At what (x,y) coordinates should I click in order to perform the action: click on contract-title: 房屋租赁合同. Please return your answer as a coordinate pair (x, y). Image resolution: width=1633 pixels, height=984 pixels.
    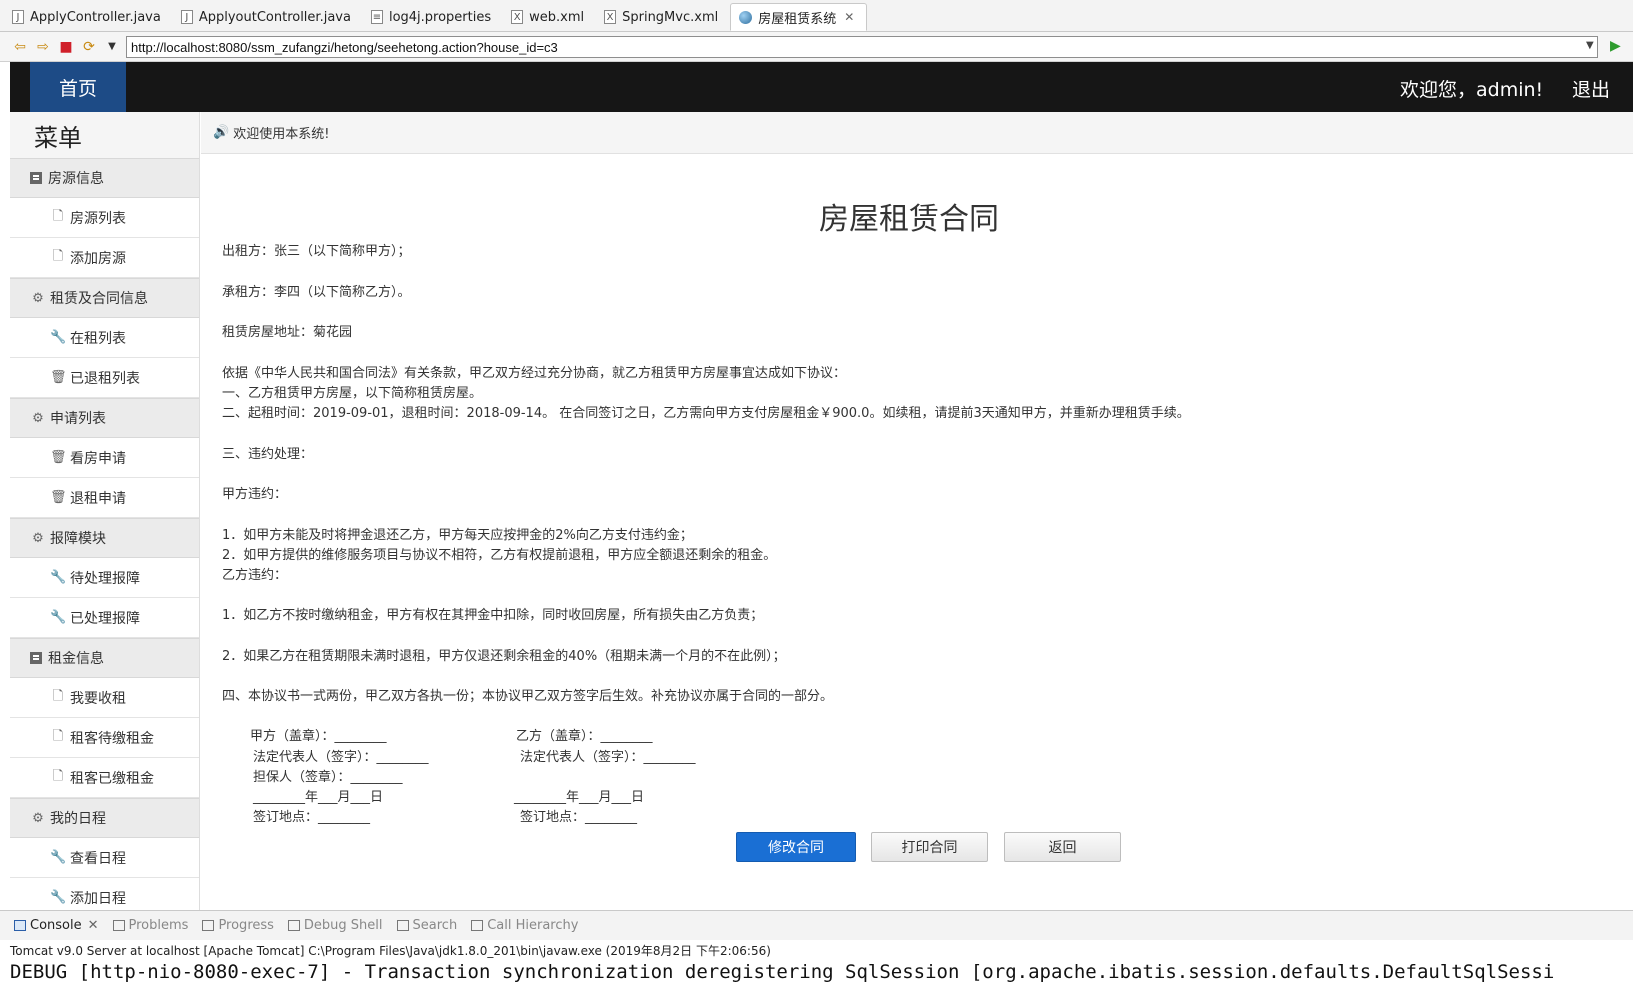
    Looking at the image, I should click on (909, 219).